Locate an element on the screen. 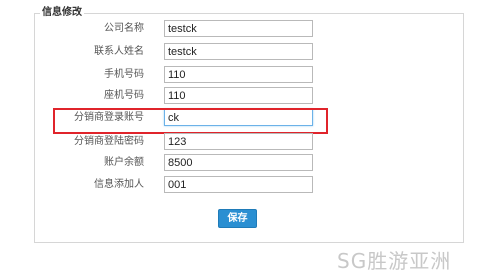  panel-legend: 信息修改 is located at coordinates (62, 13).